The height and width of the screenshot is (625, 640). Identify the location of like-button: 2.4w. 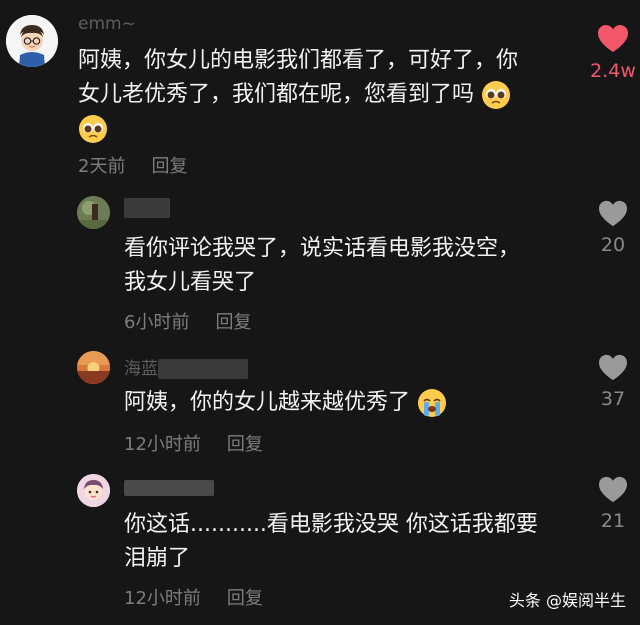
(613, 53).